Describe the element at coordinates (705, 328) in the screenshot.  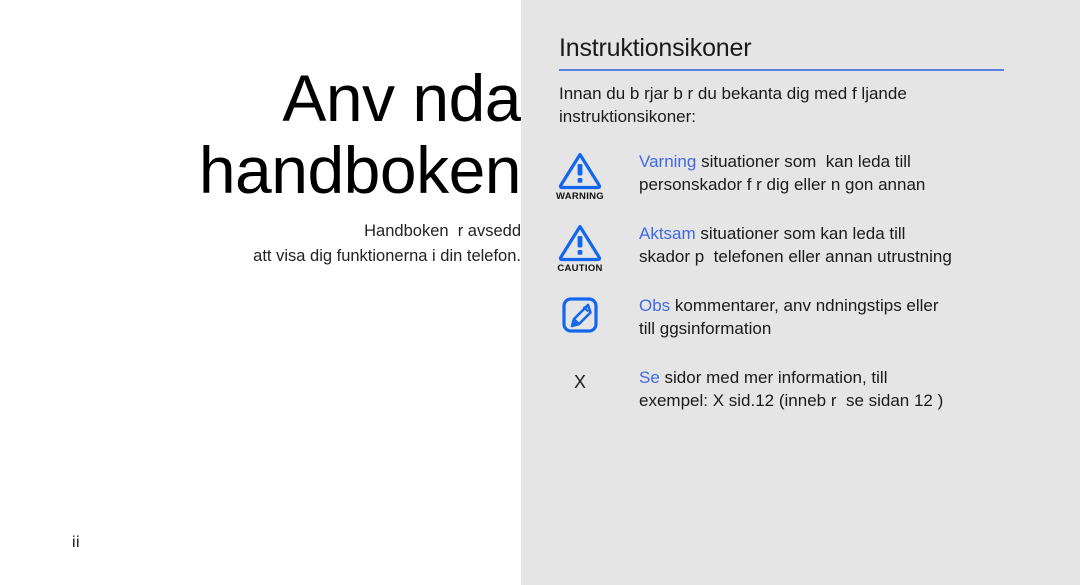
I see `note-text-line-2: till ggsinformation` at that location.